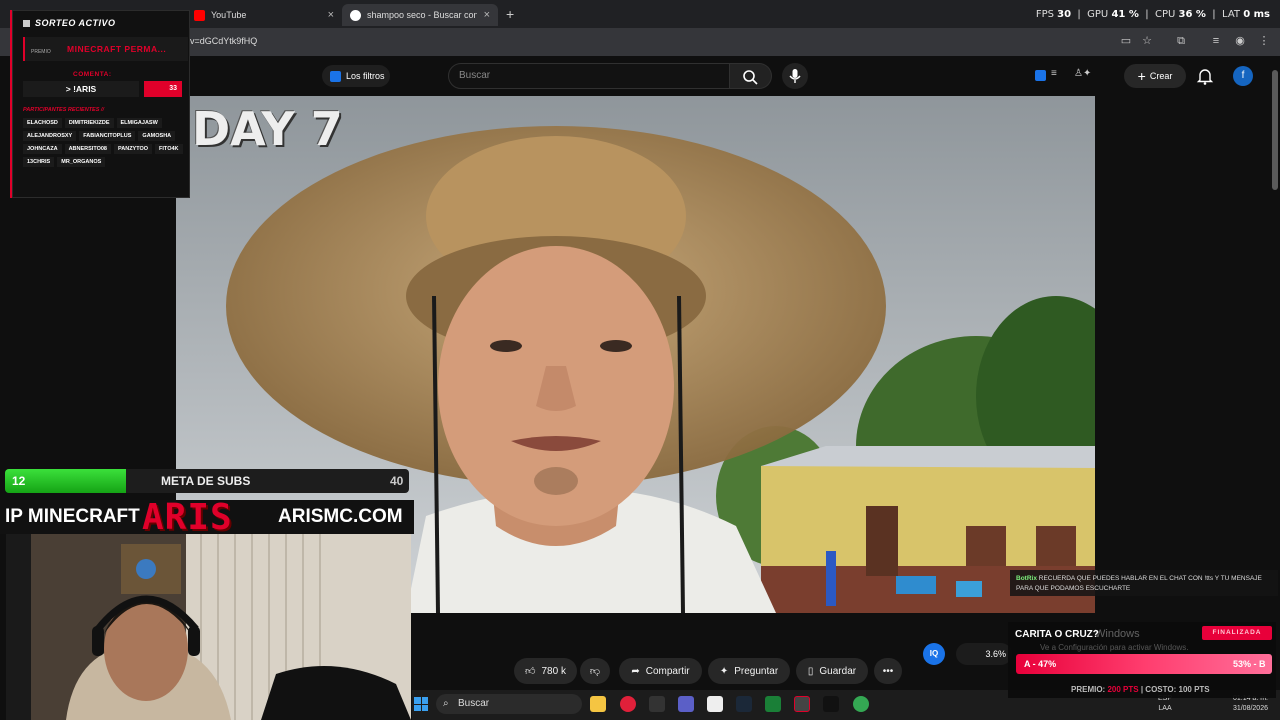 The image size is (1280, 720). What do you see at coordinates (724, 671) in the screenshot?
I see `sparkle-icon: ✦` at bounding box center [724, 671].